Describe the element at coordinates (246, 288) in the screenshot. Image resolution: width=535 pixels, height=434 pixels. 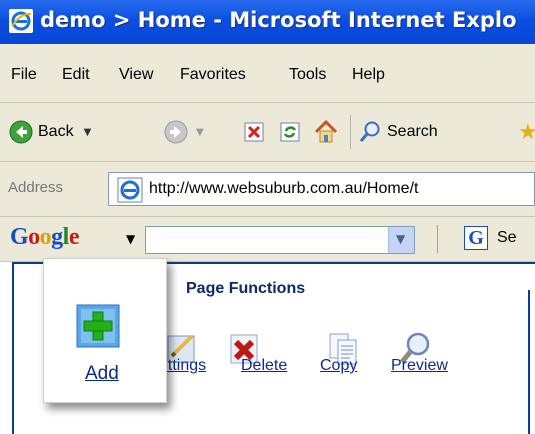
I see `page-functions-title: Page Functions` at that location.